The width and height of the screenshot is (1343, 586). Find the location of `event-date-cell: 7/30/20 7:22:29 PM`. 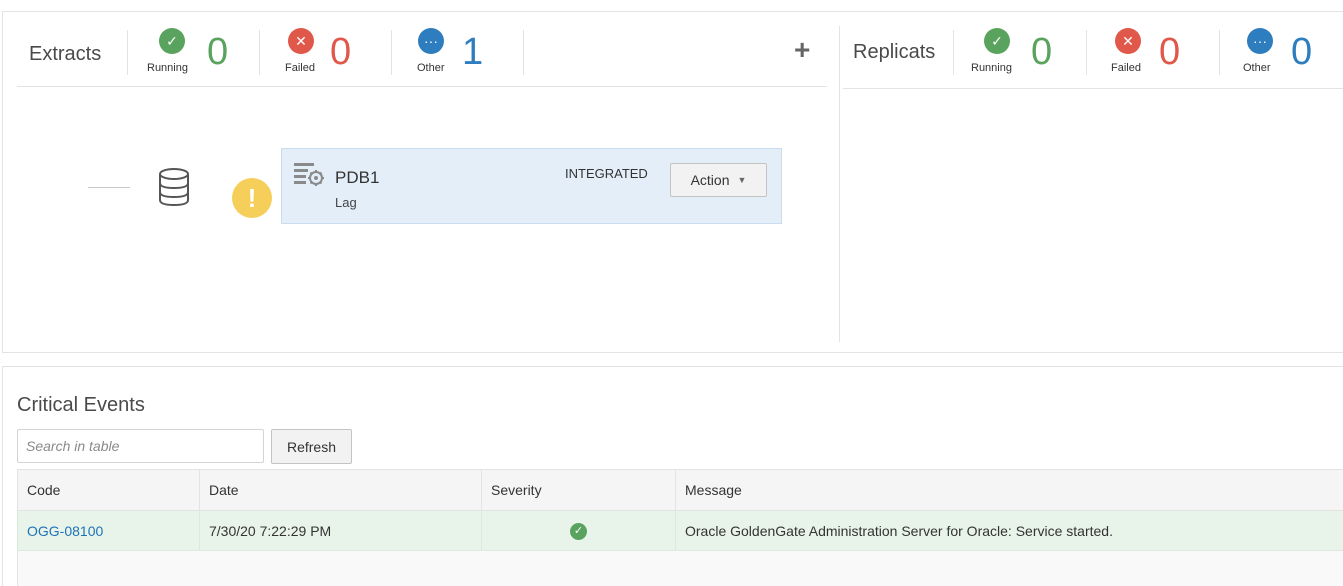

event-date-cell: 7/30/20 7:22:29 PM is located at coordinates (340, 530).